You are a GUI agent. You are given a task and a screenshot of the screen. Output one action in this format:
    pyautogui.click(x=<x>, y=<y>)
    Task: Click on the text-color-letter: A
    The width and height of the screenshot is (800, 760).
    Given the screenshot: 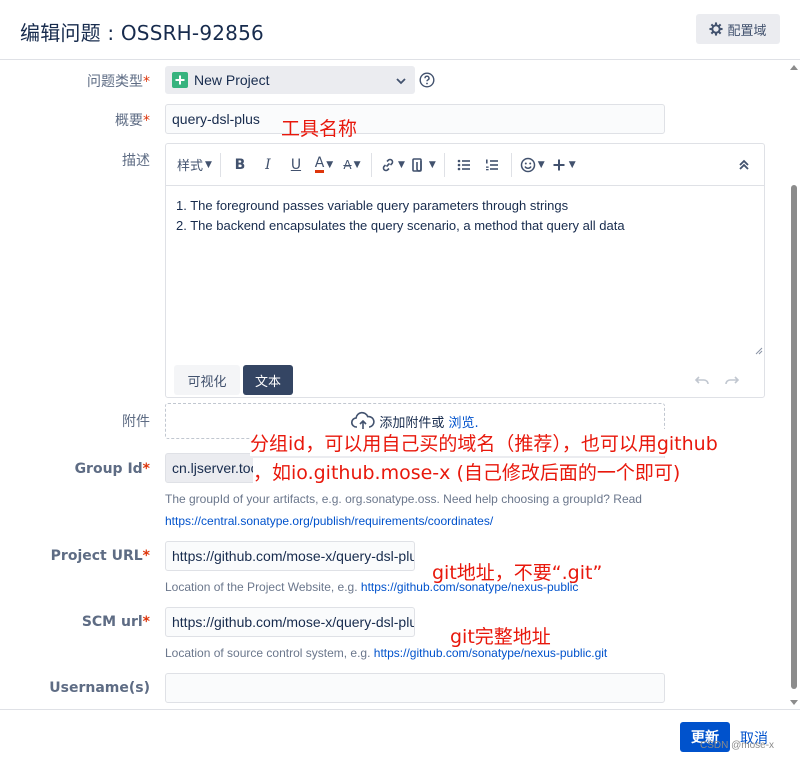 What is the action you would take?
    pyautogui.click(x=319, y=164)
    